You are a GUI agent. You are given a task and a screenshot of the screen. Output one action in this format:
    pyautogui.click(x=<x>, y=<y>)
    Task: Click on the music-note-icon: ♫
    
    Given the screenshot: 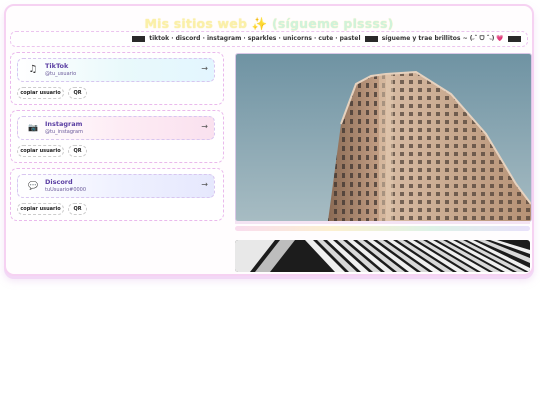 What is the action you would take?
    pyautogui.click(x=33, y=69)
    